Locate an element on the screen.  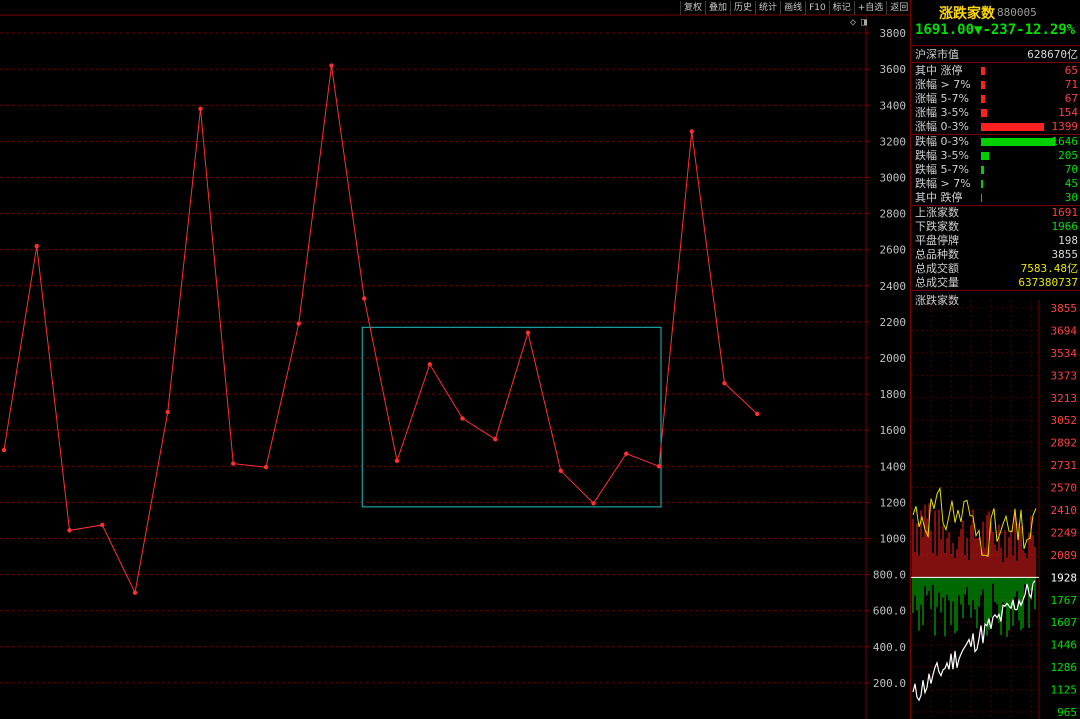
mini-tick-label: 2410 is located at coordinates (1064, 510).